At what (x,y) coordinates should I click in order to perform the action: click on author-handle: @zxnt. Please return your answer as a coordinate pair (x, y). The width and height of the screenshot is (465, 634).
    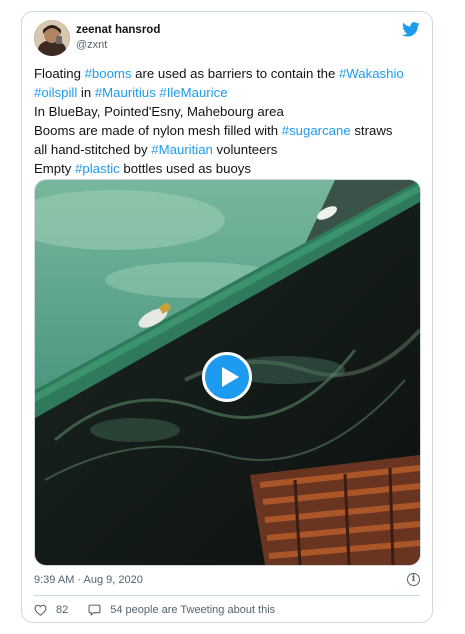
    Looking at the image, I should click on (91, 45).